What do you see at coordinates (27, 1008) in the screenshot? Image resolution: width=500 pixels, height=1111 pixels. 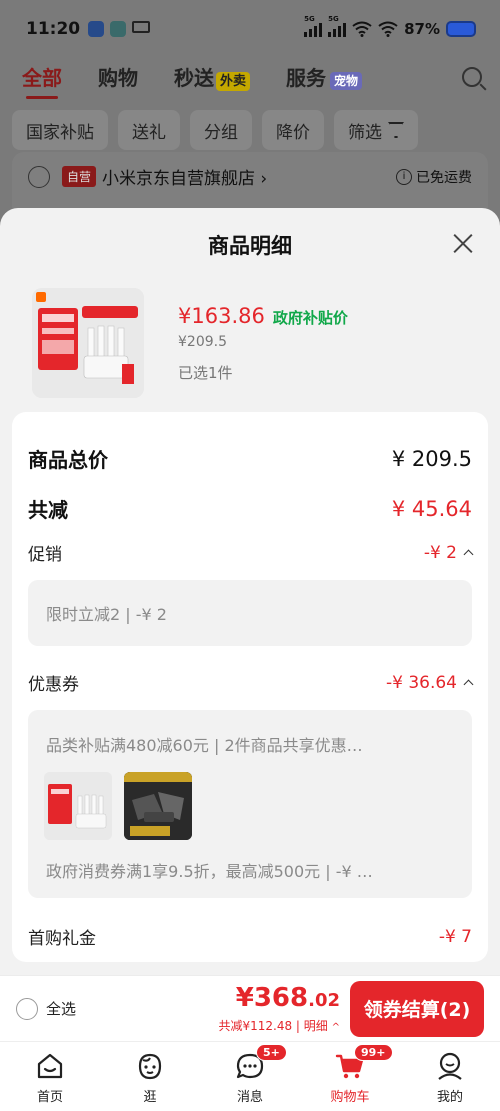 I see `select-all-radio` at bounding box center [27, 1008].